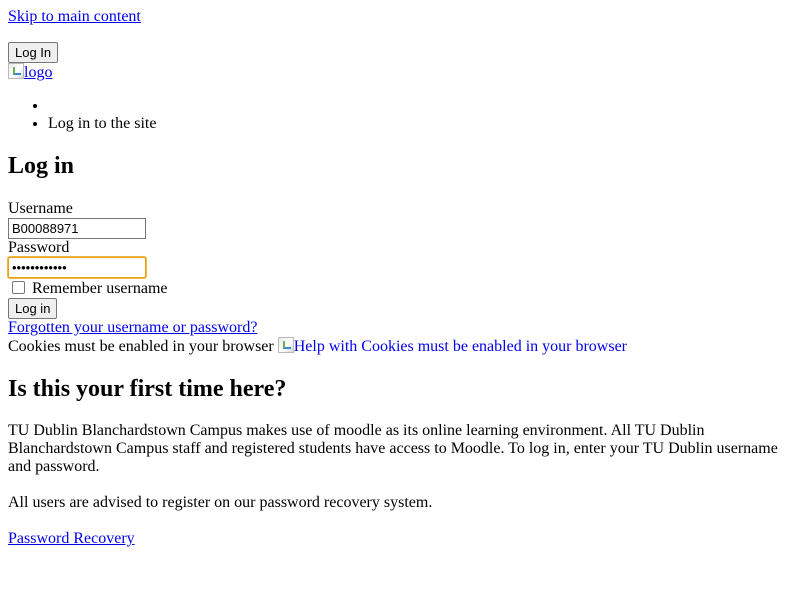 This screenshot has height=600, width=800. I want to click on password-label: Password, so click(39, 247).